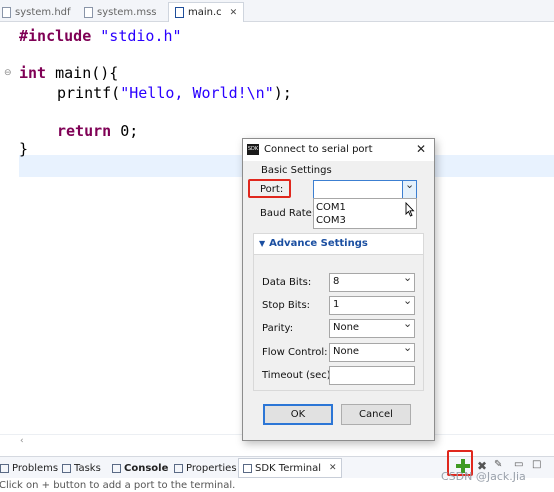 The height and width of the screenshot is (492, 554). What do you see at coordinates (81, 468) in the screenshot?
I see `tab-tasks: Tasks` at bounding box center [81, 468].